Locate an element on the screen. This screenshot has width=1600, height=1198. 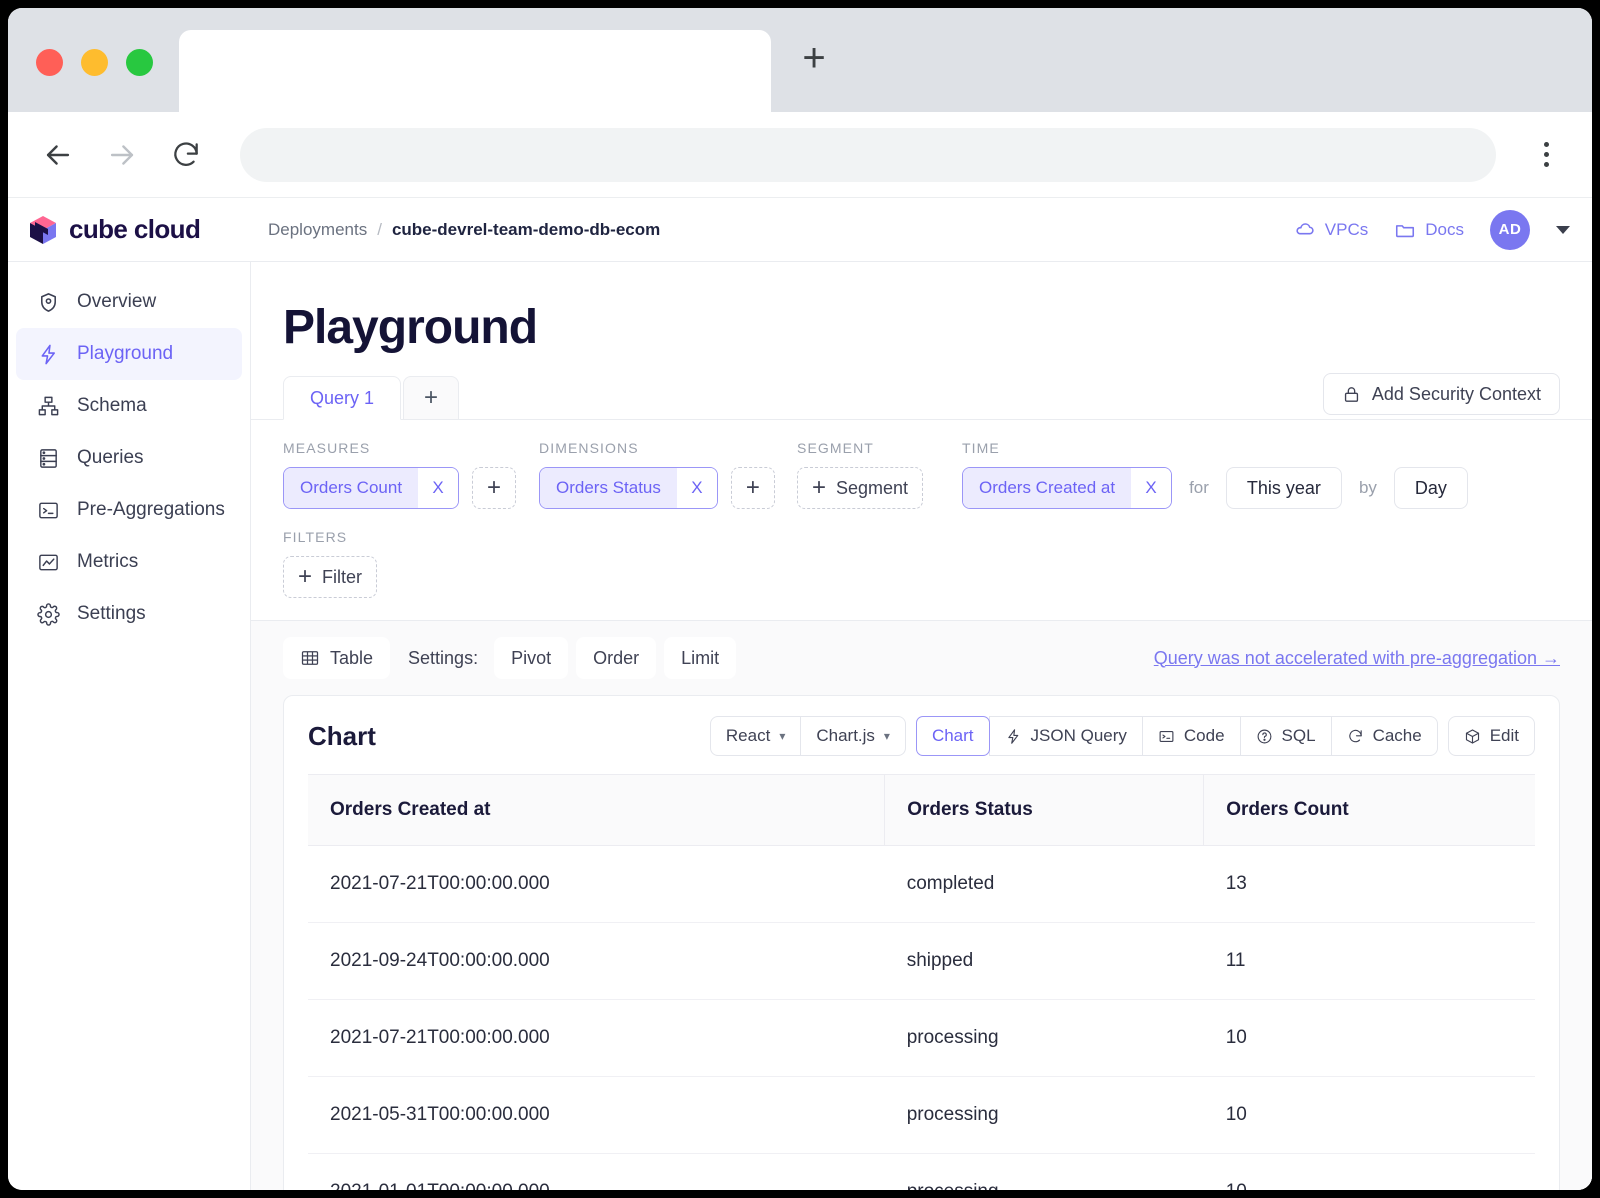
tab-chart: Chart is located at coordinates (952, 736).